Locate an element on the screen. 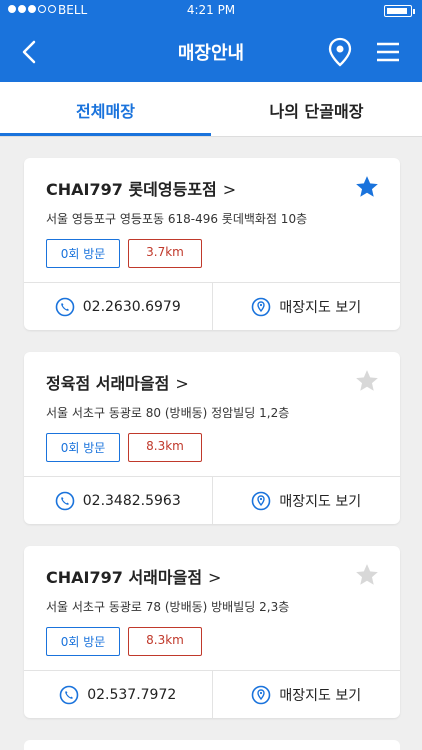  store-address: 서울 서초구 동광로 78 (방배동) 방배빌딩 2,3층 is located at coordinates (168, 607).